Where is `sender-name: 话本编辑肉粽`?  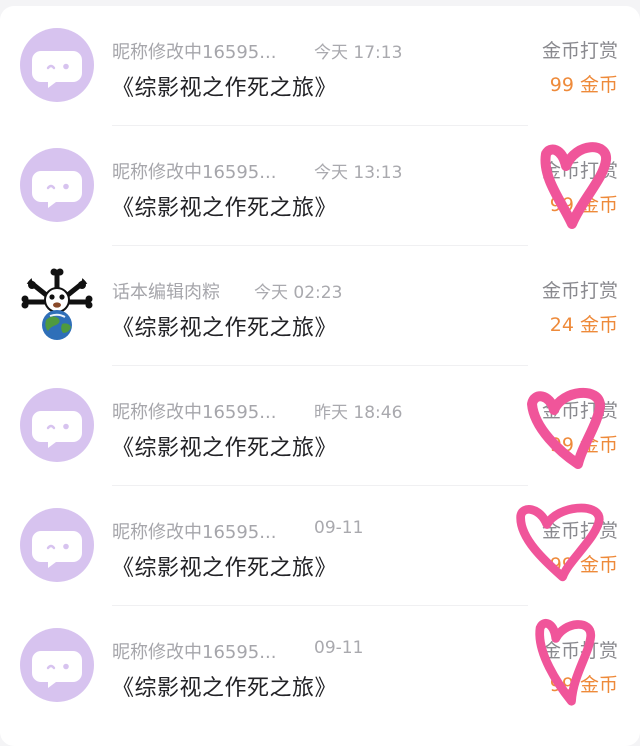 sender-name: 话本编辑肉粽 is located at coordinates (166, 292).